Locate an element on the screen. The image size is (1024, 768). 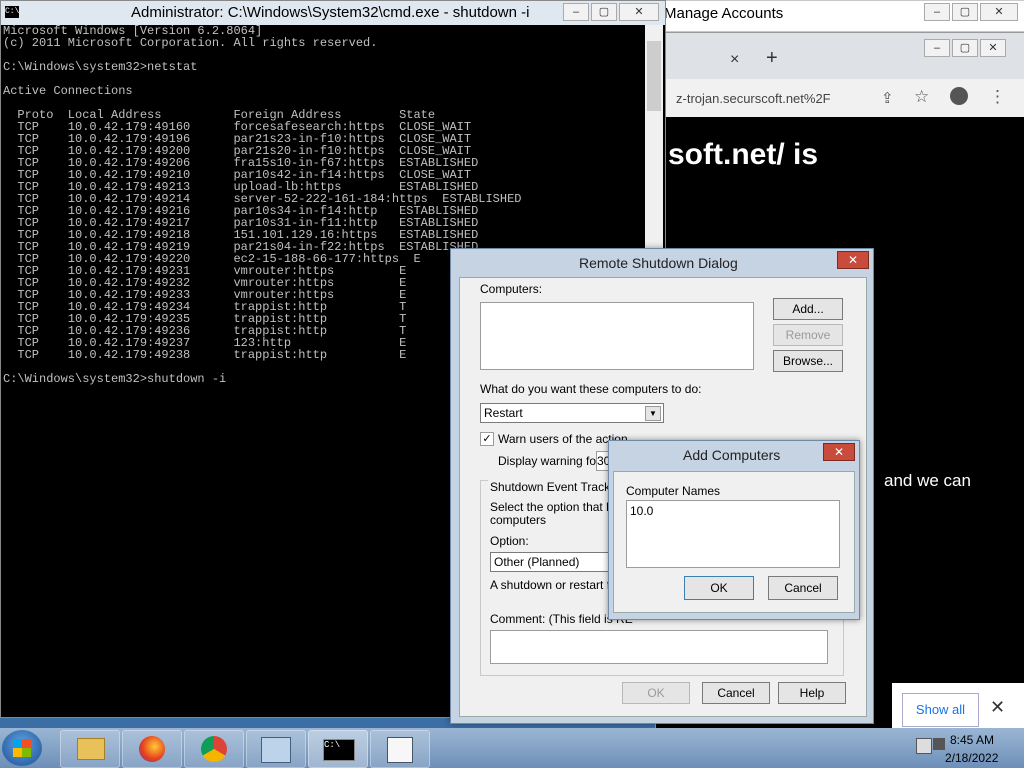
add-computers-body: Computer Names 10.0 OK Cancel is located at coordinates (734, 542).